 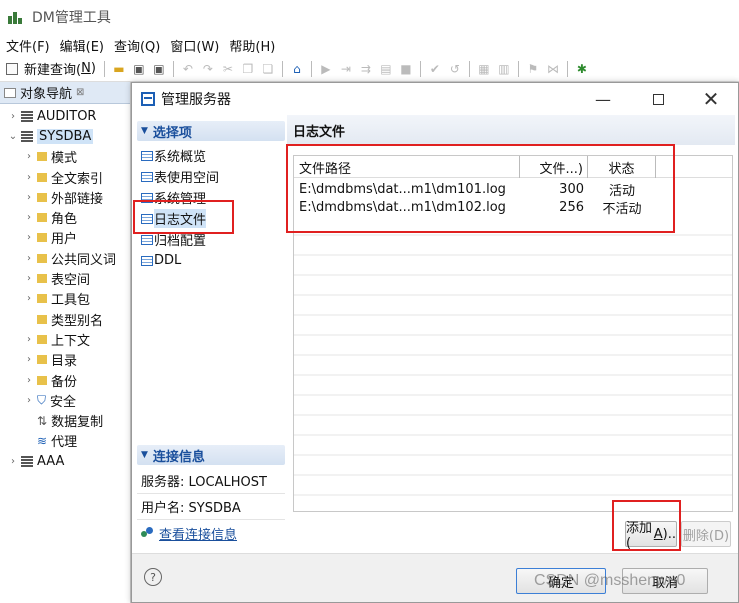 I want to click on tree-item: 类型别名, so click(x=65, y=319).